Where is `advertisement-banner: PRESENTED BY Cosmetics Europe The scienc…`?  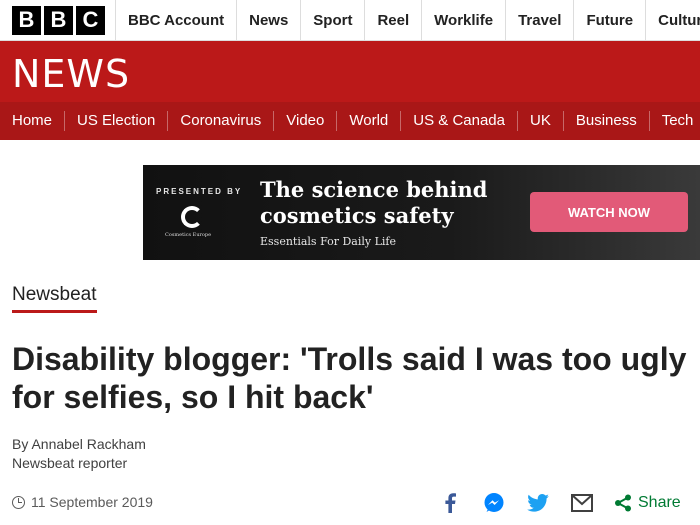
advertisement-banner: PRESENTED BY Cosmetics Europe The scienc… is located at coordinates (421, 212).